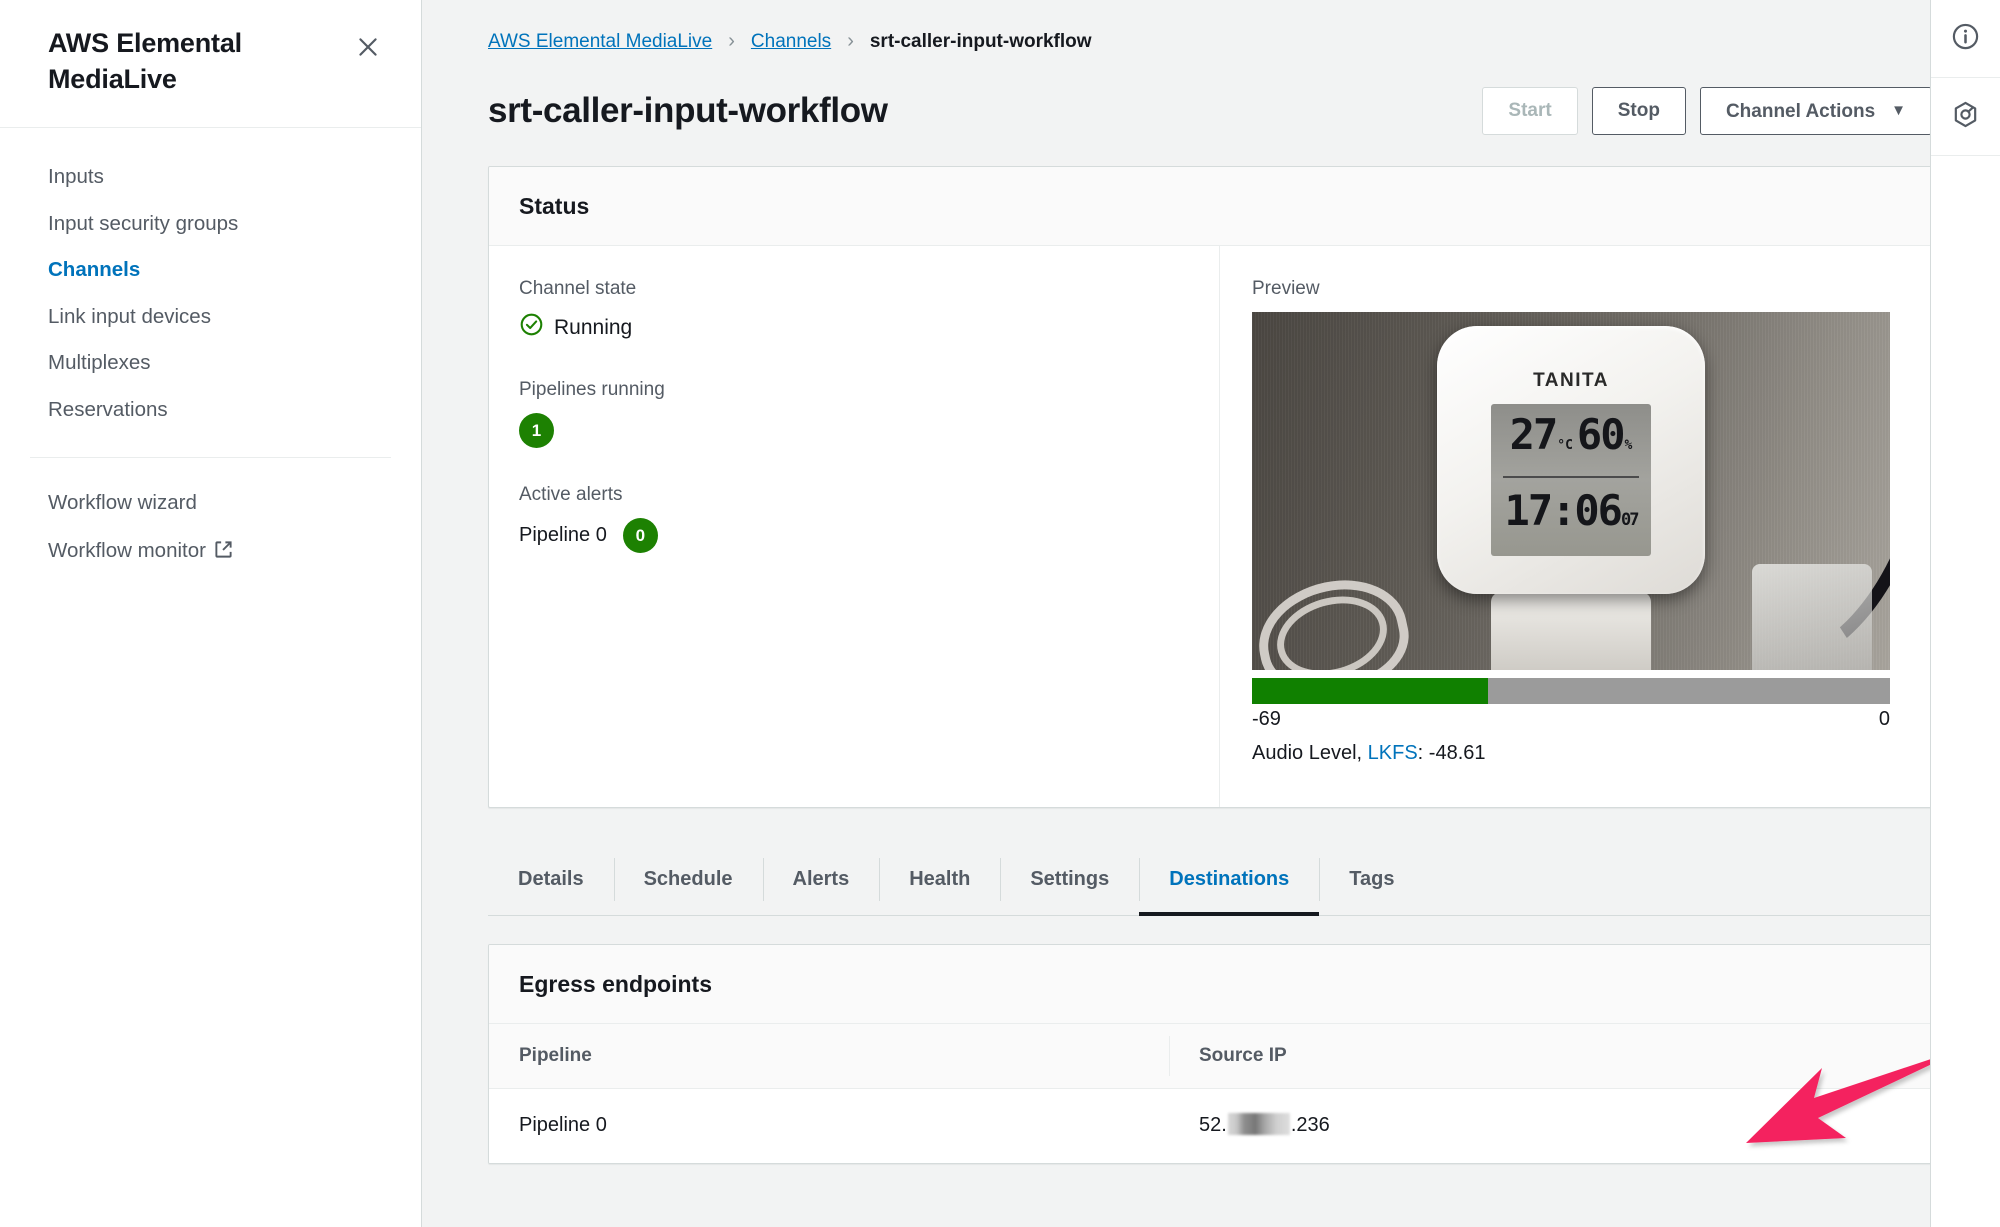  I want to click on pipelines-running-field: Pipelines running 1, so click(854, 413).